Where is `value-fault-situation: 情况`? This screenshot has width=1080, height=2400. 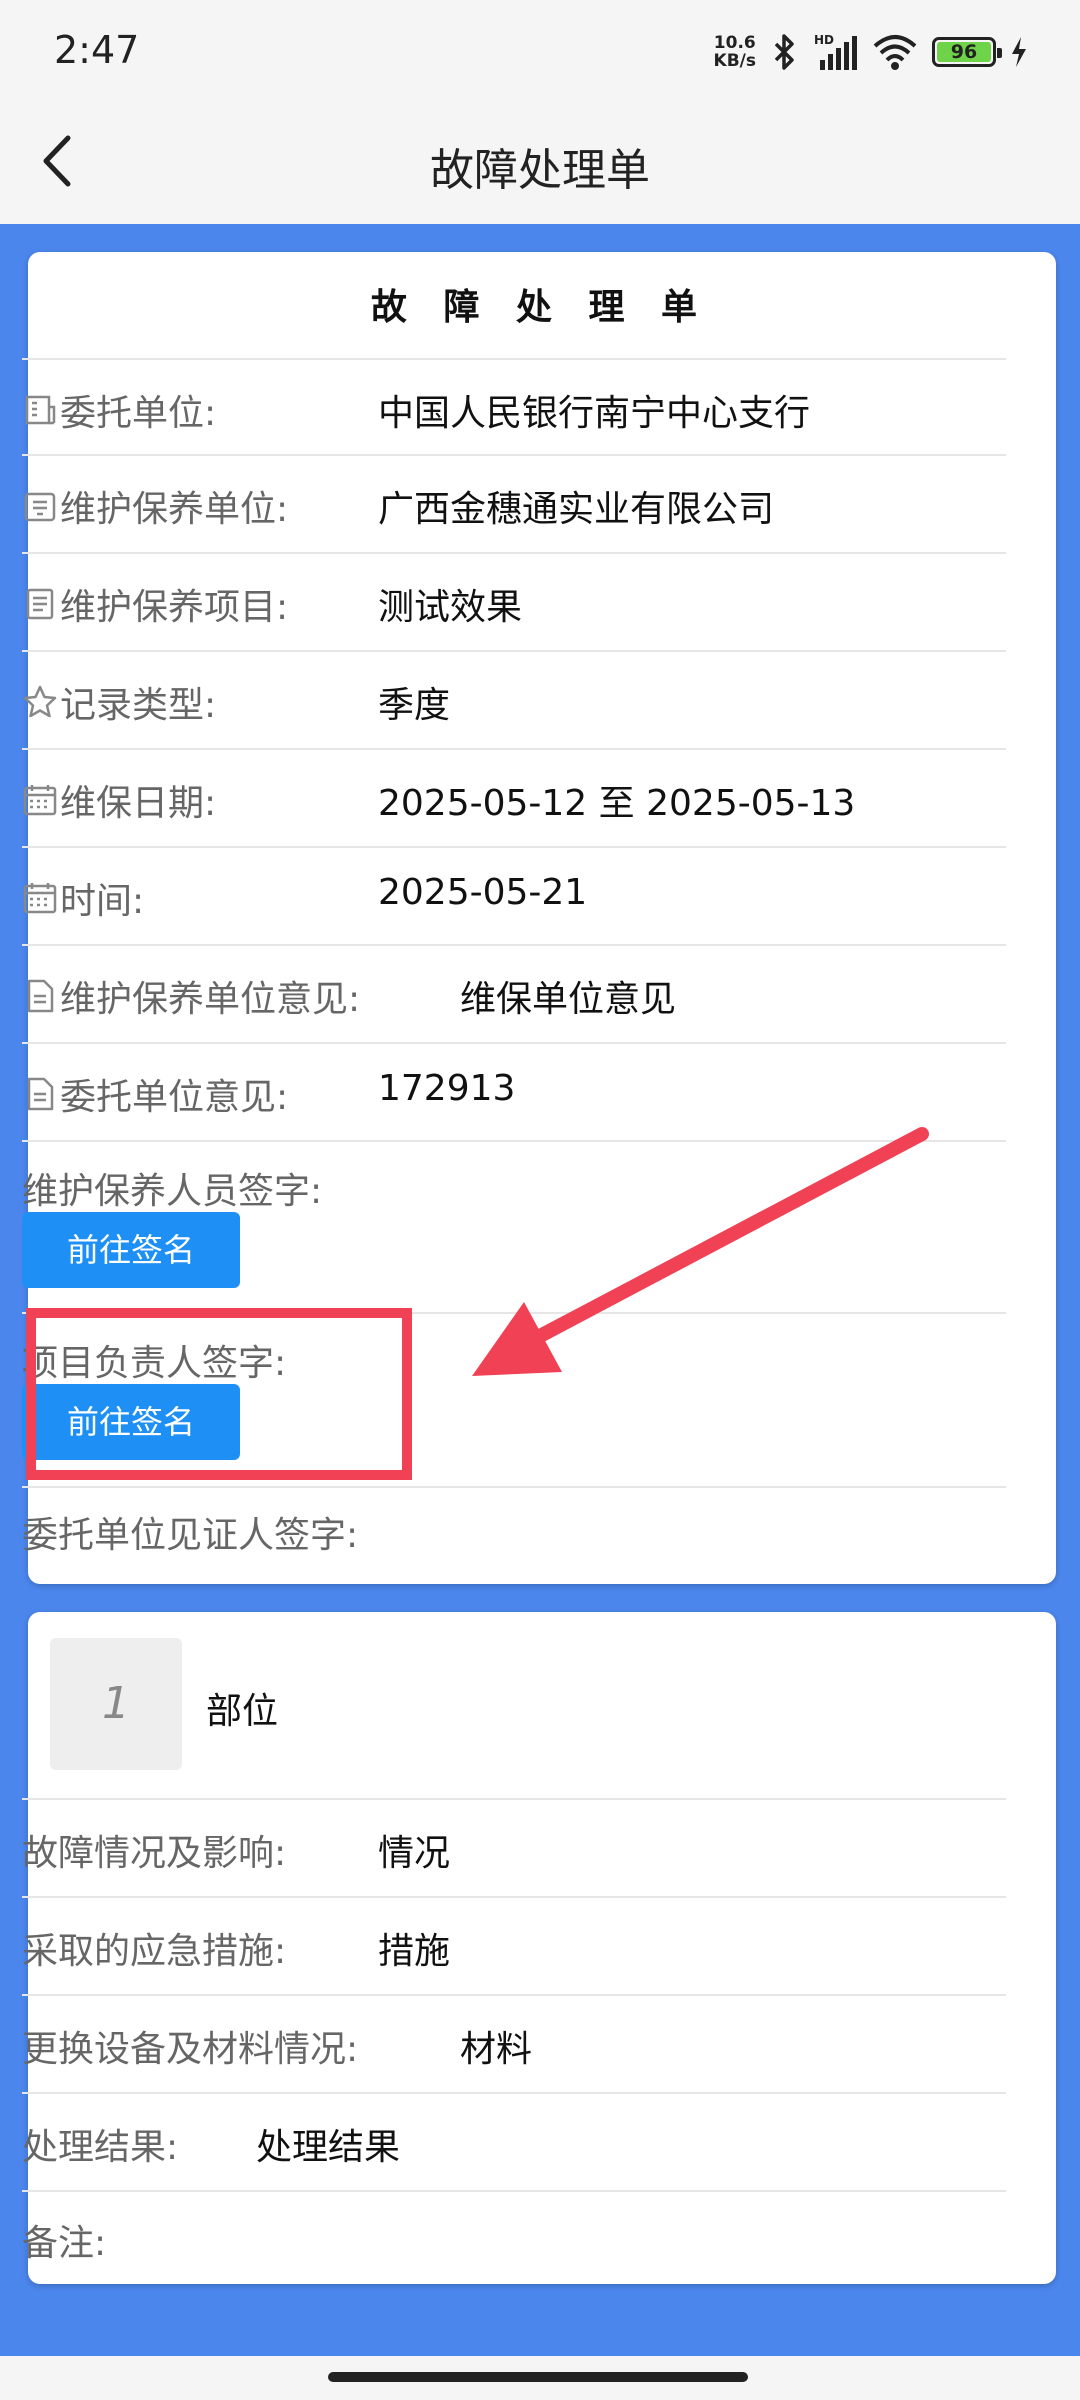
value-fault-situation: 情况 is located at coordinates (414, 1853).